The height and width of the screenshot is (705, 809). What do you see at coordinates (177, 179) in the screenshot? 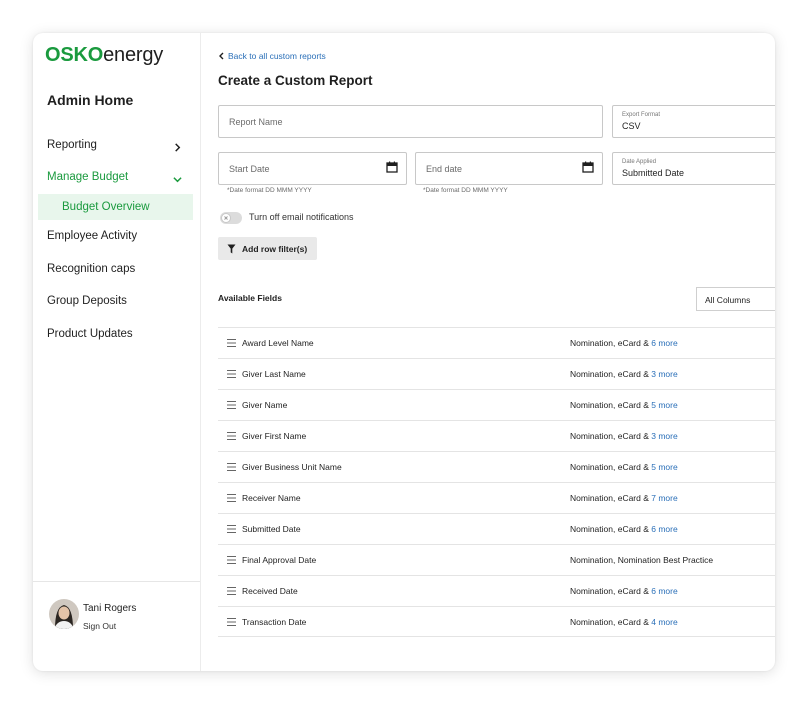
I see `chevron-down-icon` at bounding box center [177, 179].